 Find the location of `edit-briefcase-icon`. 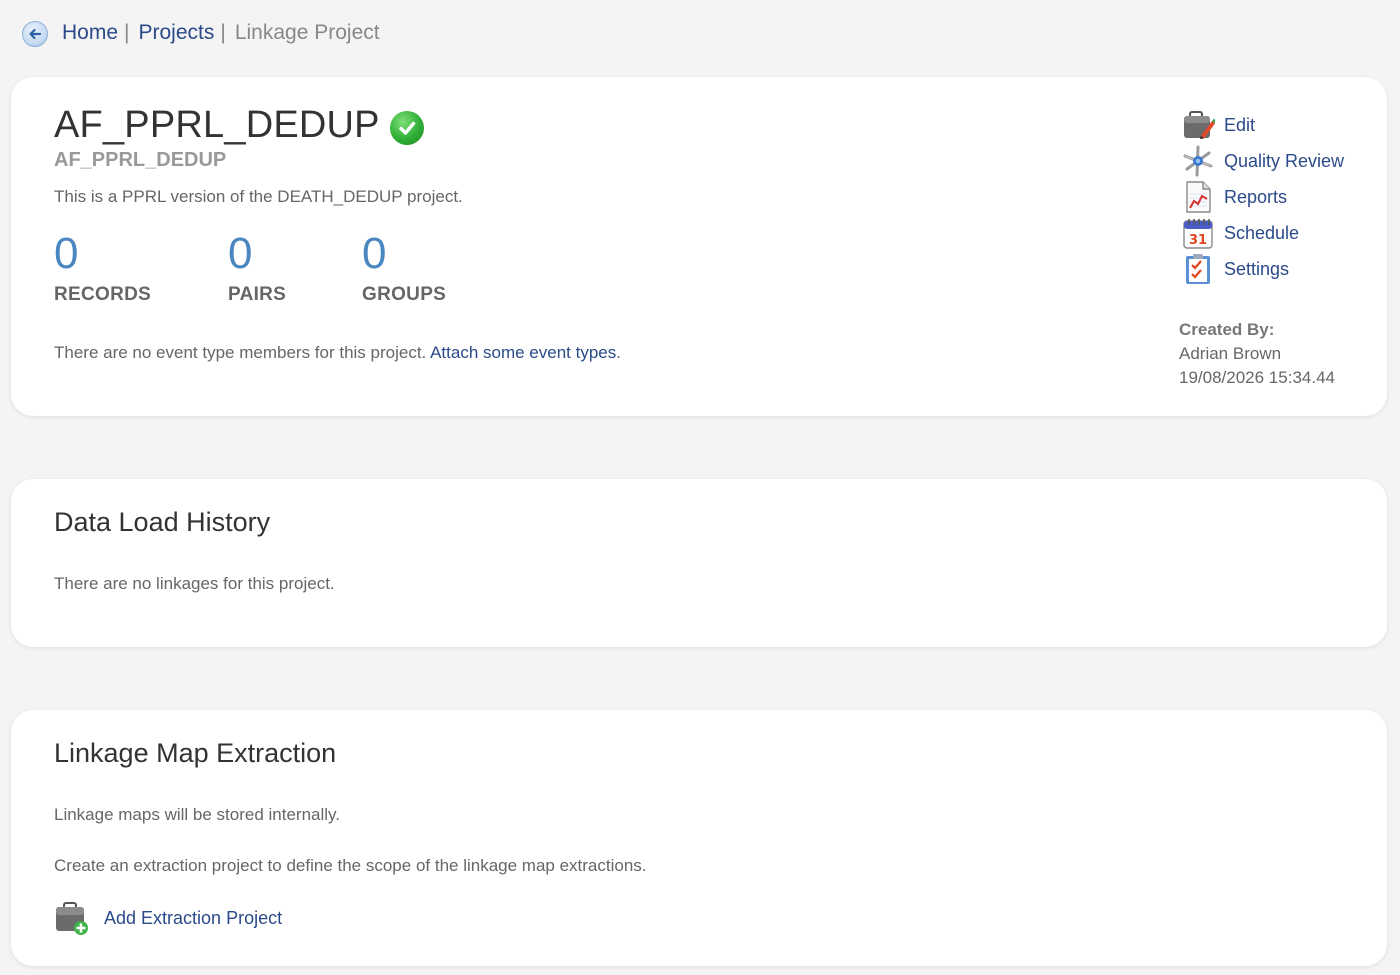

edit-briefcase-icon is located at coordinates (1198, 125).